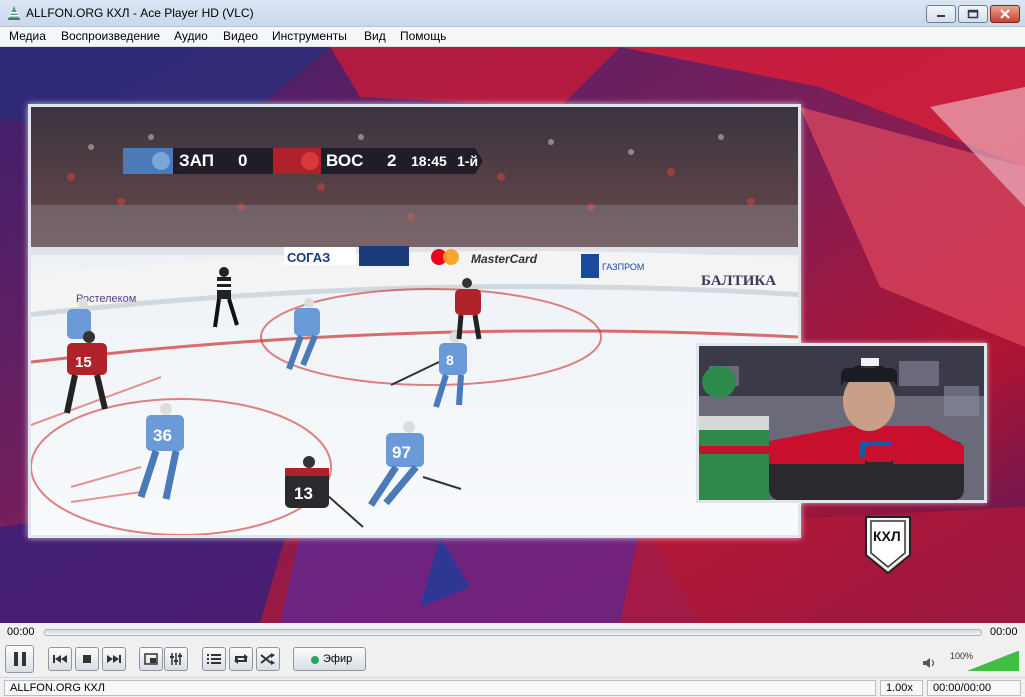 This screenshot has height=697, width=1025. I want to click on shuffle-button, so click(268, 659).